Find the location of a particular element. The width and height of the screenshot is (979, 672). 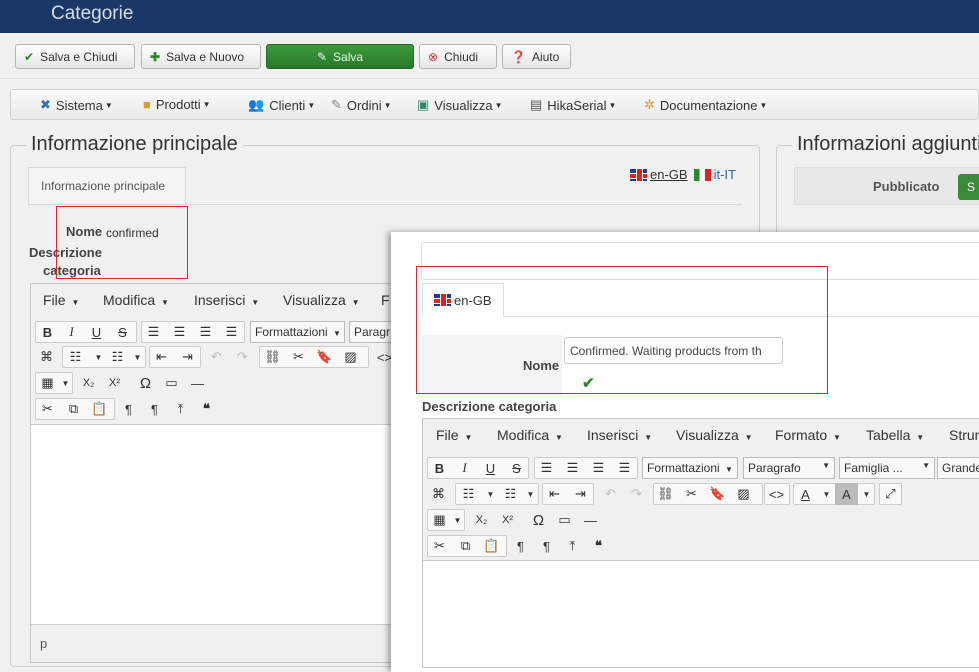

paragraph-select: Paragrafo ▼ is located at coordinates (789, 468).